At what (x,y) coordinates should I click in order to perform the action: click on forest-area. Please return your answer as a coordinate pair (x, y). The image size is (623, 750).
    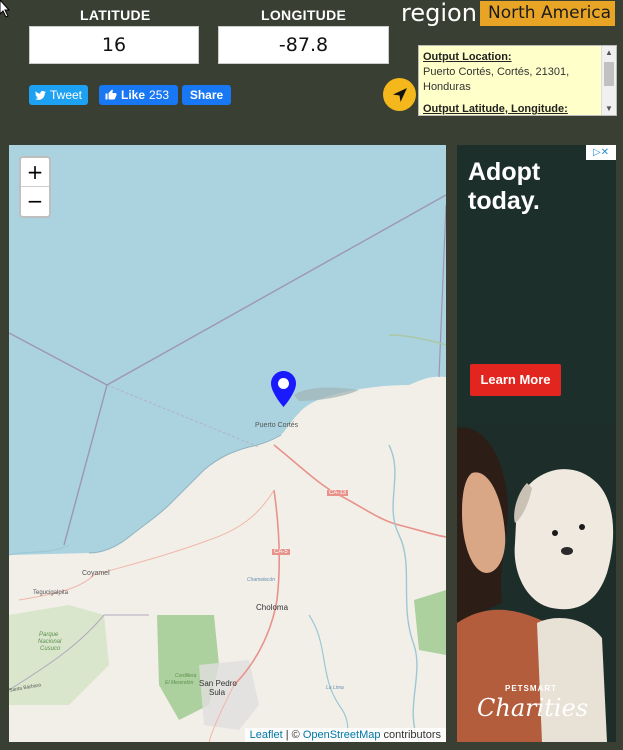
    Looking at the image, I should click on (430, 622).